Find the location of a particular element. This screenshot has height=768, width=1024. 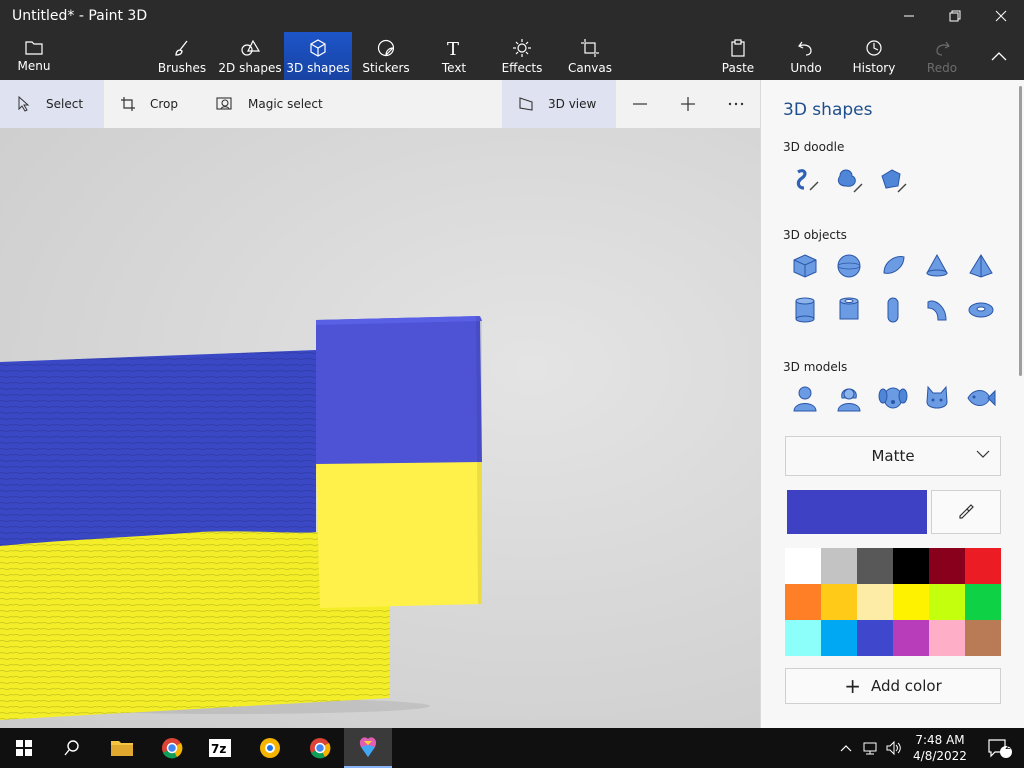

chrome-2-button is located at coordinates (320, 748).